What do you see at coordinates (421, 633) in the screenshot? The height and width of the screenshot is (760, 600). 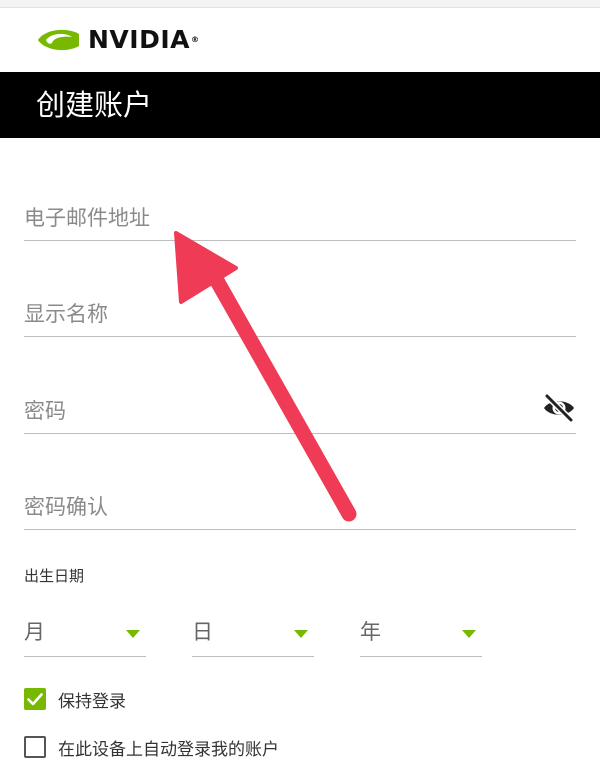 I see `birth-year-select: 年` at bounding box center [421, 633].